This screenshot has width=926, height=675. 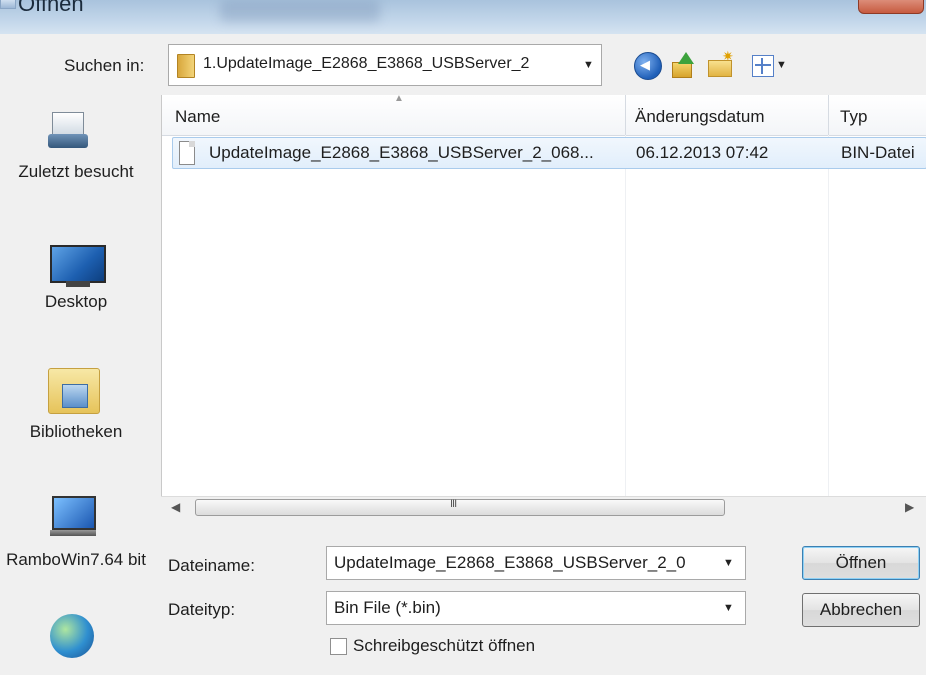 What do you see at coordinates (72, 636) in the screenshot?
I see `network-icon` at bounding box center [72, 636].